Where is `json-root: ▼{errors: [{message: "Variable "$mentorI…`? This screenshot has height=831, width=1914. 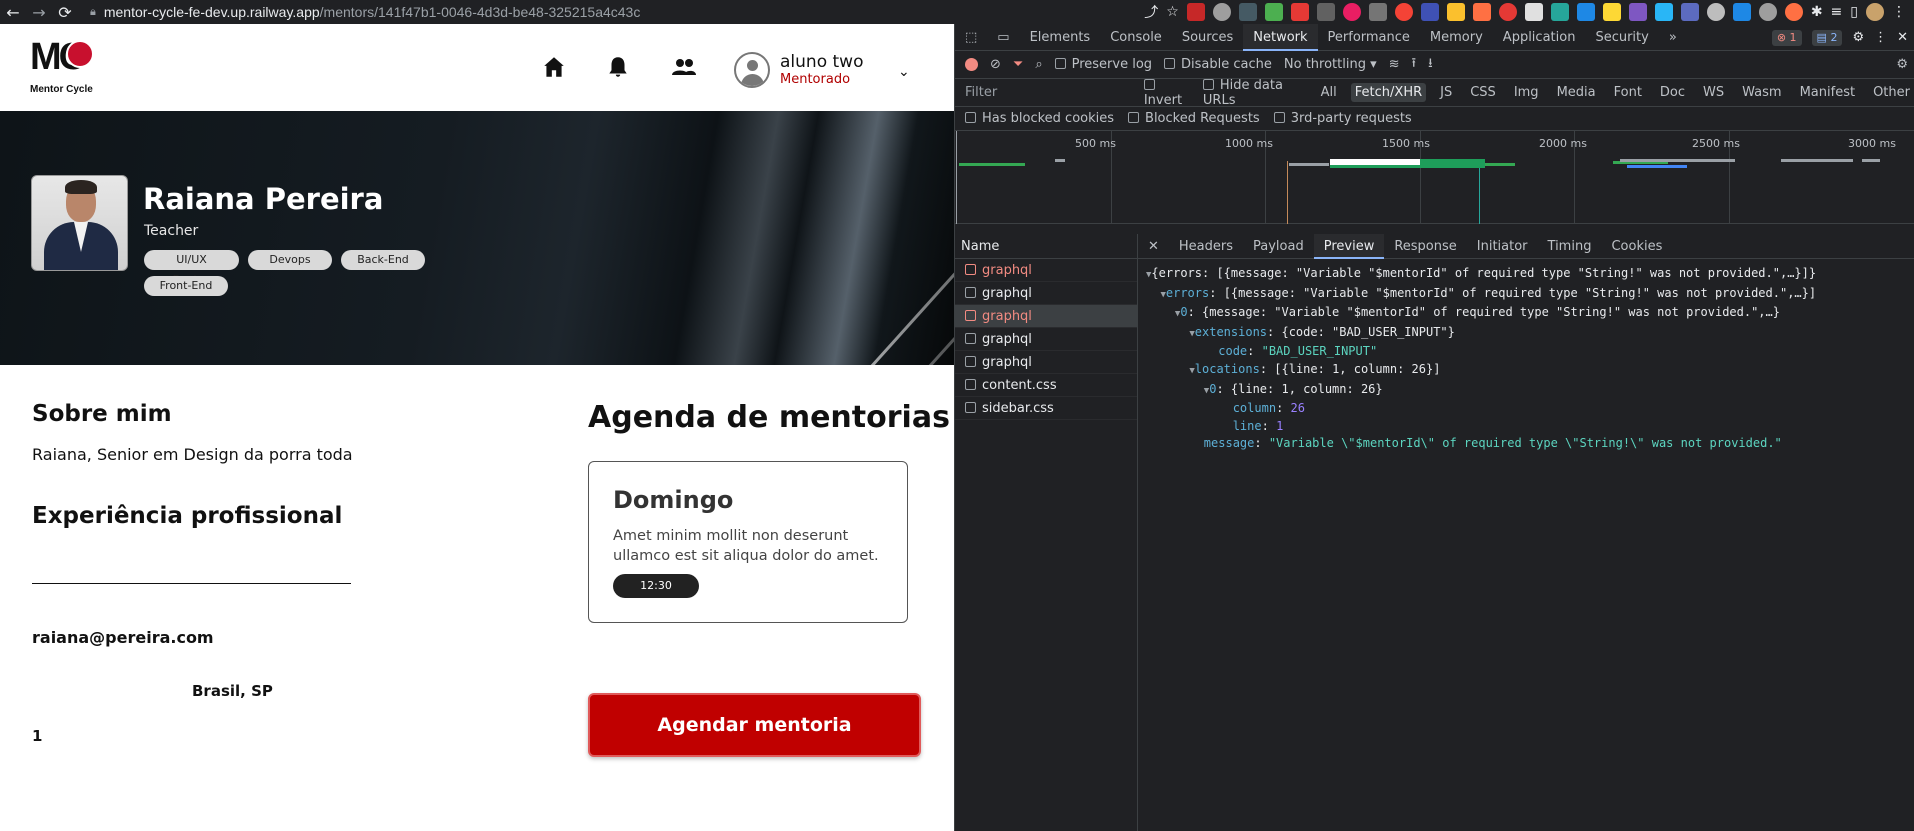
json-root: ▼{errors: [{message: "Variable "$mentorI… is located at coordinates (1530, 275).